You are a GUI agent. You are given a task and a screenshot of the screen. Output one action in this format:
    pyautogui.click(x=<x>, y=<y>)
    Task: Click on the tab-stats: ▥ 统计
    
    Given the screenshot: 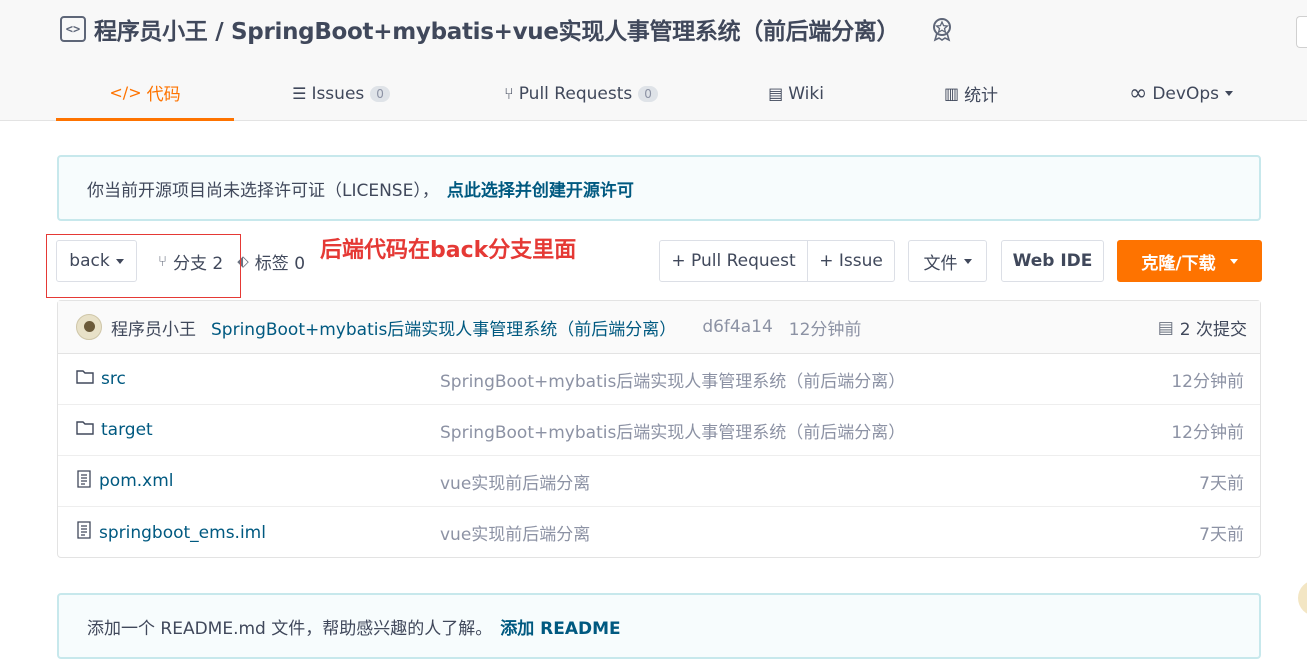 What is the action you would take?
    pyautogui.click(x=971, y=93)
    